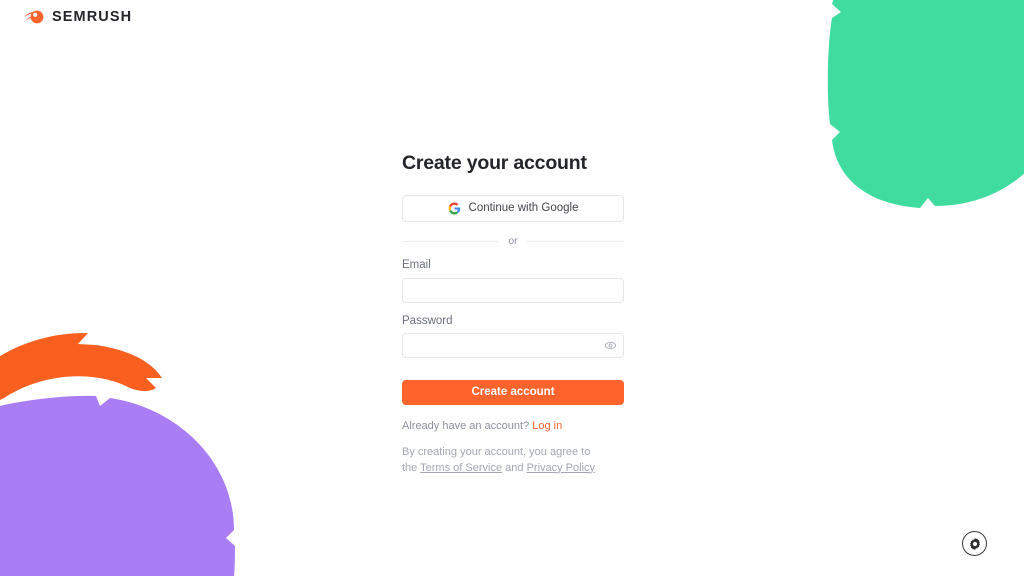 This screenshot has width=1024, height=576. I want to click on password-visibility-toggle, so click(610, 346).